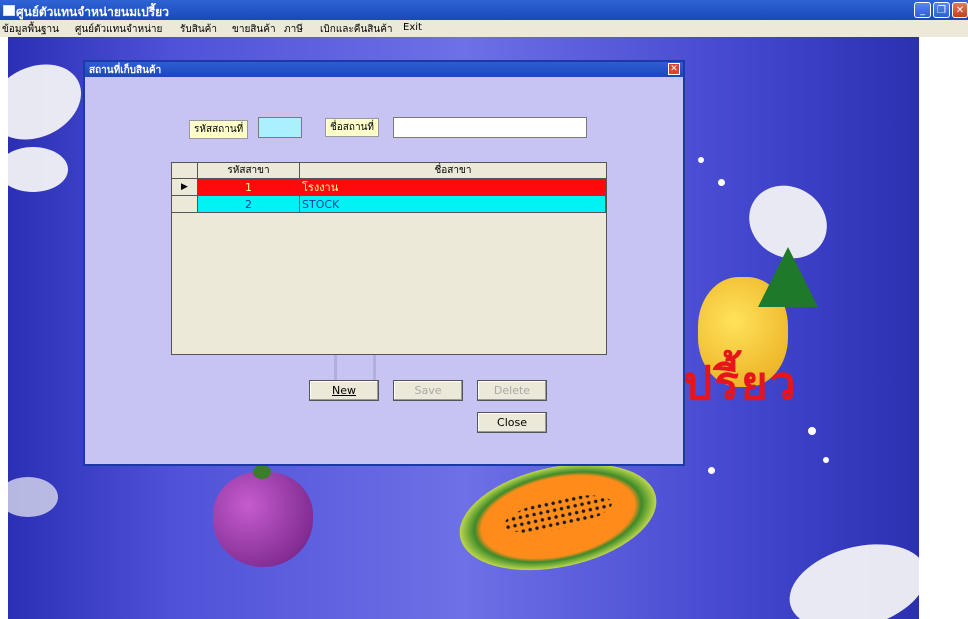 The width and height of the screenshot is (968, 619). Describe the element at coordinates (389, 258) in the screenshot. I see `branch-grid: รหัสสาขา ชื่อสาขา ▶ 1 โรงงาน 2 STOCK` at that location.